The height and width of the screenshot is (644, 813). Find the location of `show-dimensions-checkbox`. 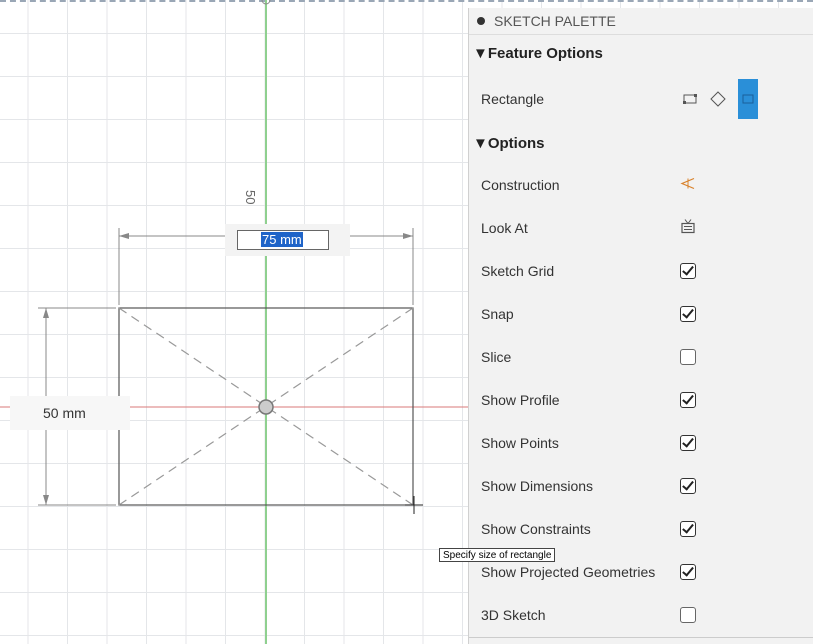

show-dimensions-checkbox is located at coordinates (688, 485).